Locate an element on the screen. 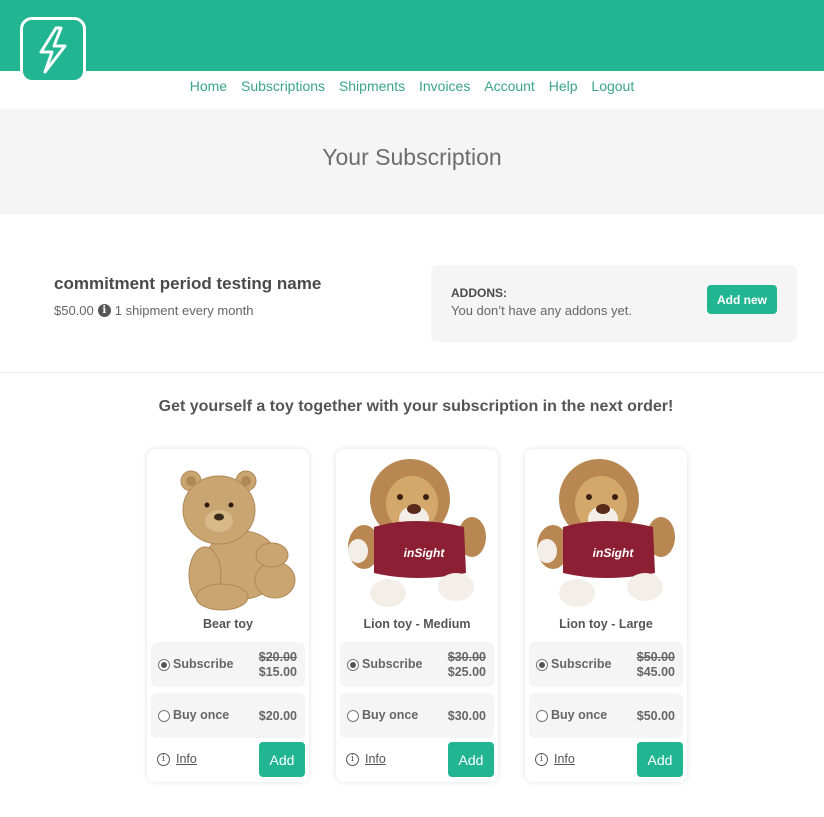  price-original: $30.00 is located at coordinates (466, 657).